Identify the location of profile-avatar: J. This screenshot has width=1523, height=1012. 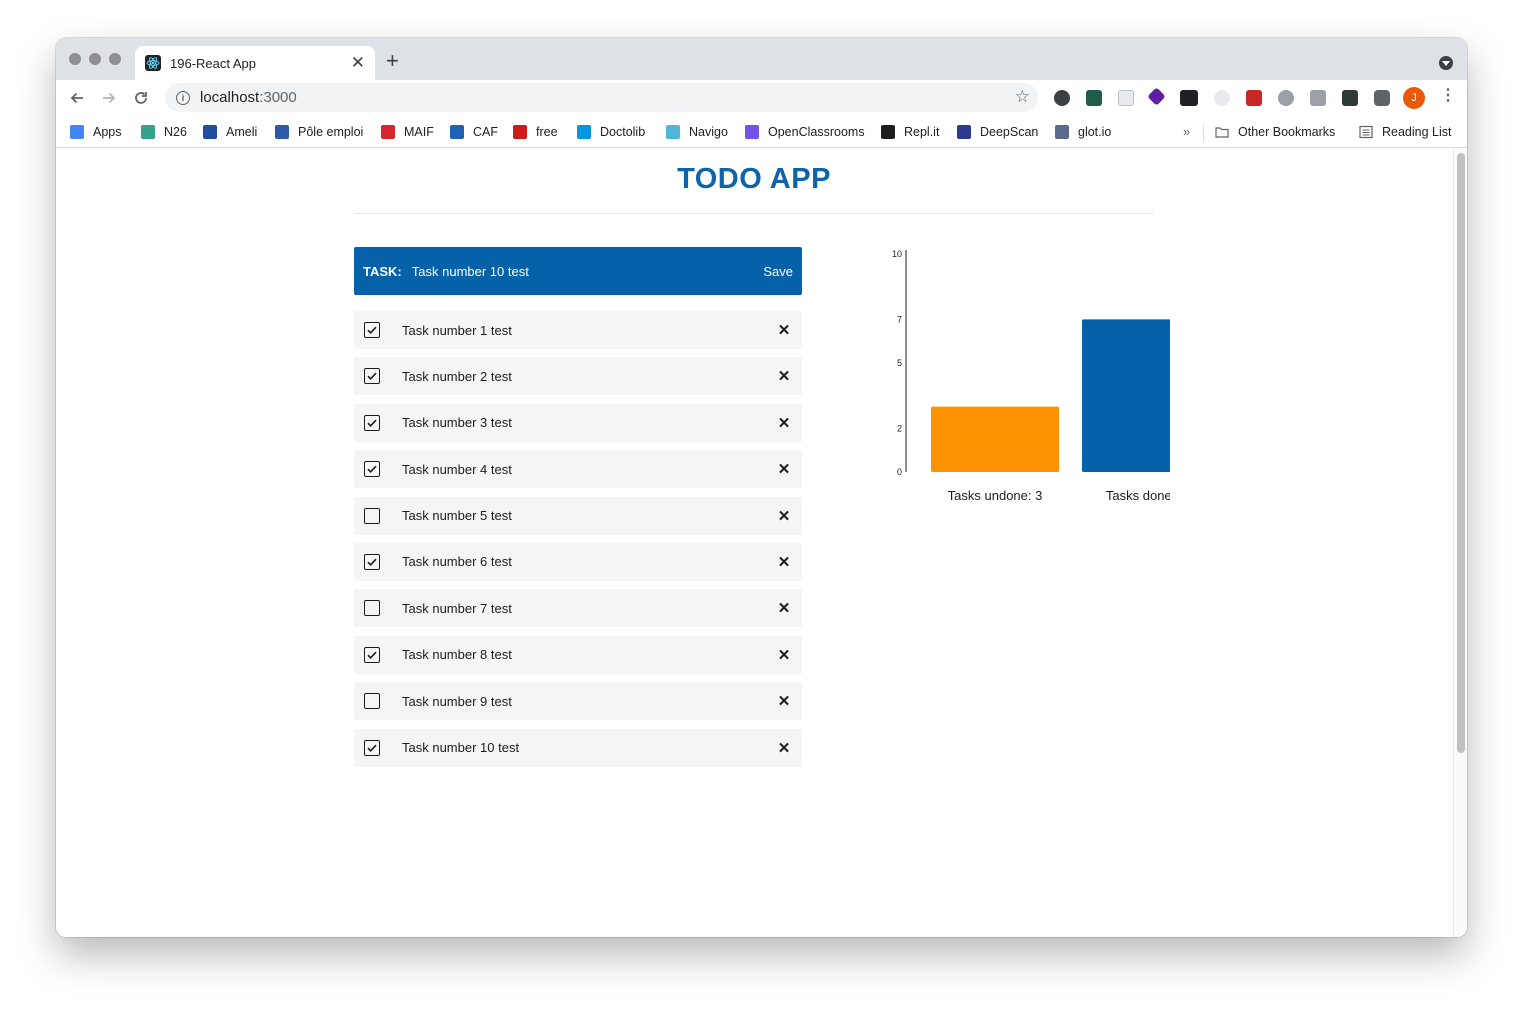
(1414, 98).